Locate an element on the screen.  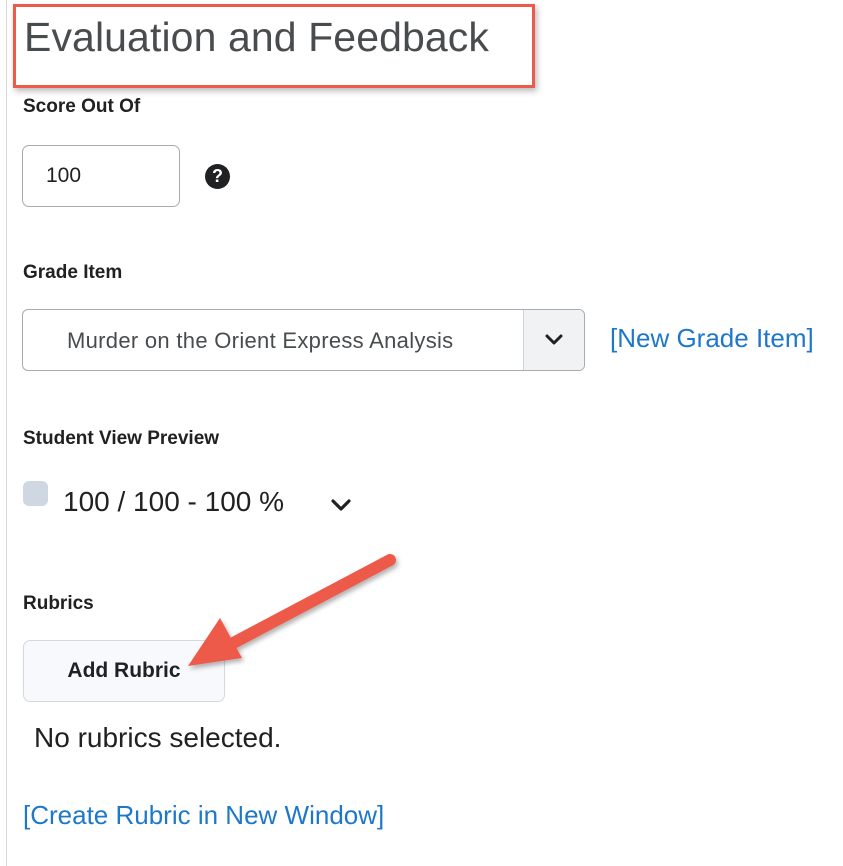
page-title: Evaluation and Feedback is located at coordinates (257, 37).